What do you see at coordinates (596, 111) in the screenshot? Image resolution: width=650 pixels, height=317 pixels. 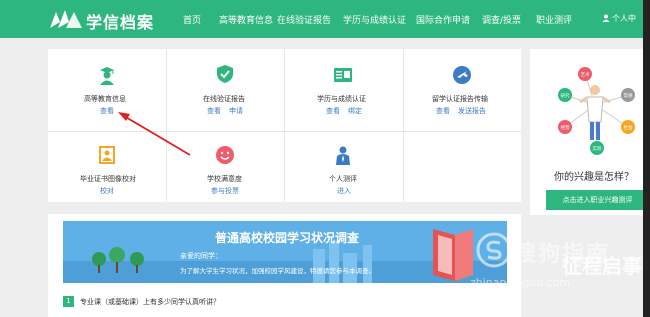 I see `interest-illustration: 研究 艺术 常规 社会 经营 实际` at bounding box center [596, 111].